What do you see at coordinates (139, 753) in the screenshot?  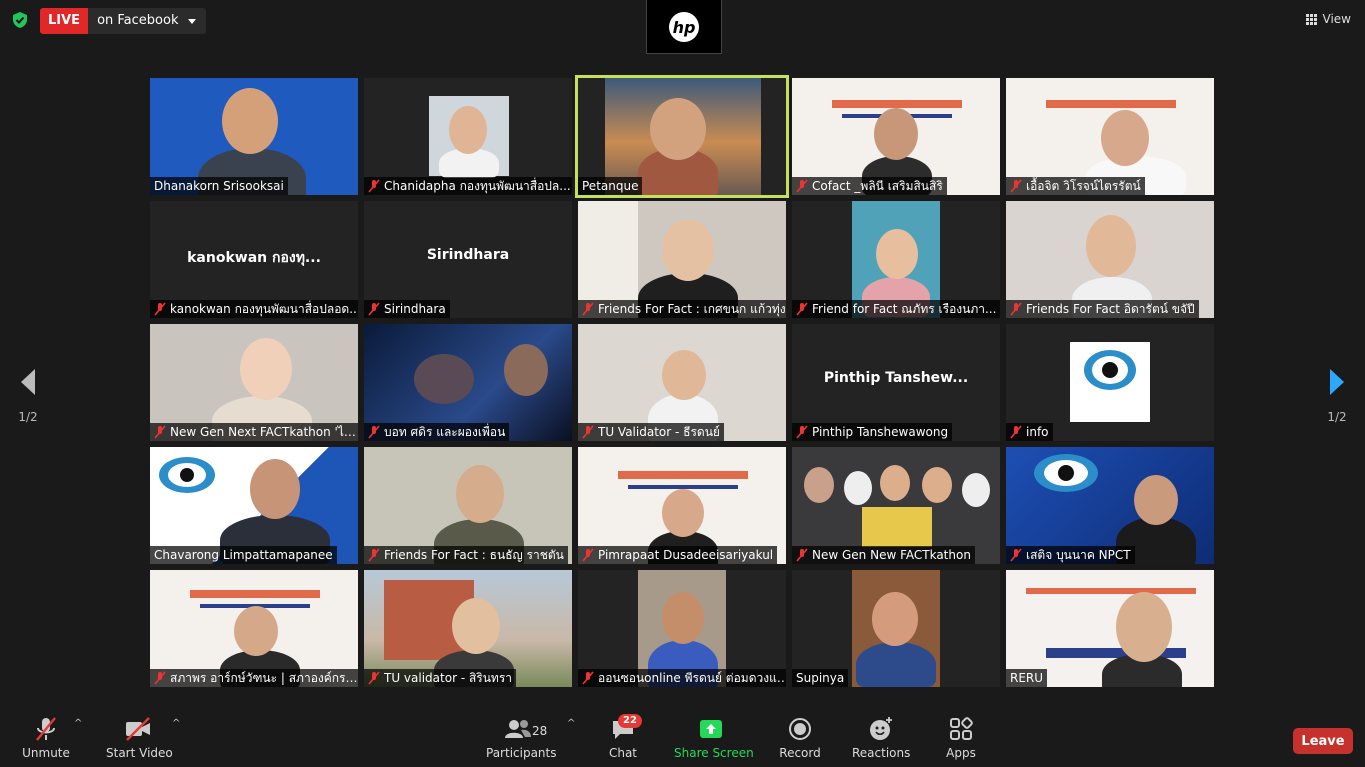 I see `start-video-label: Start Video` at bounding box center [139, 753].